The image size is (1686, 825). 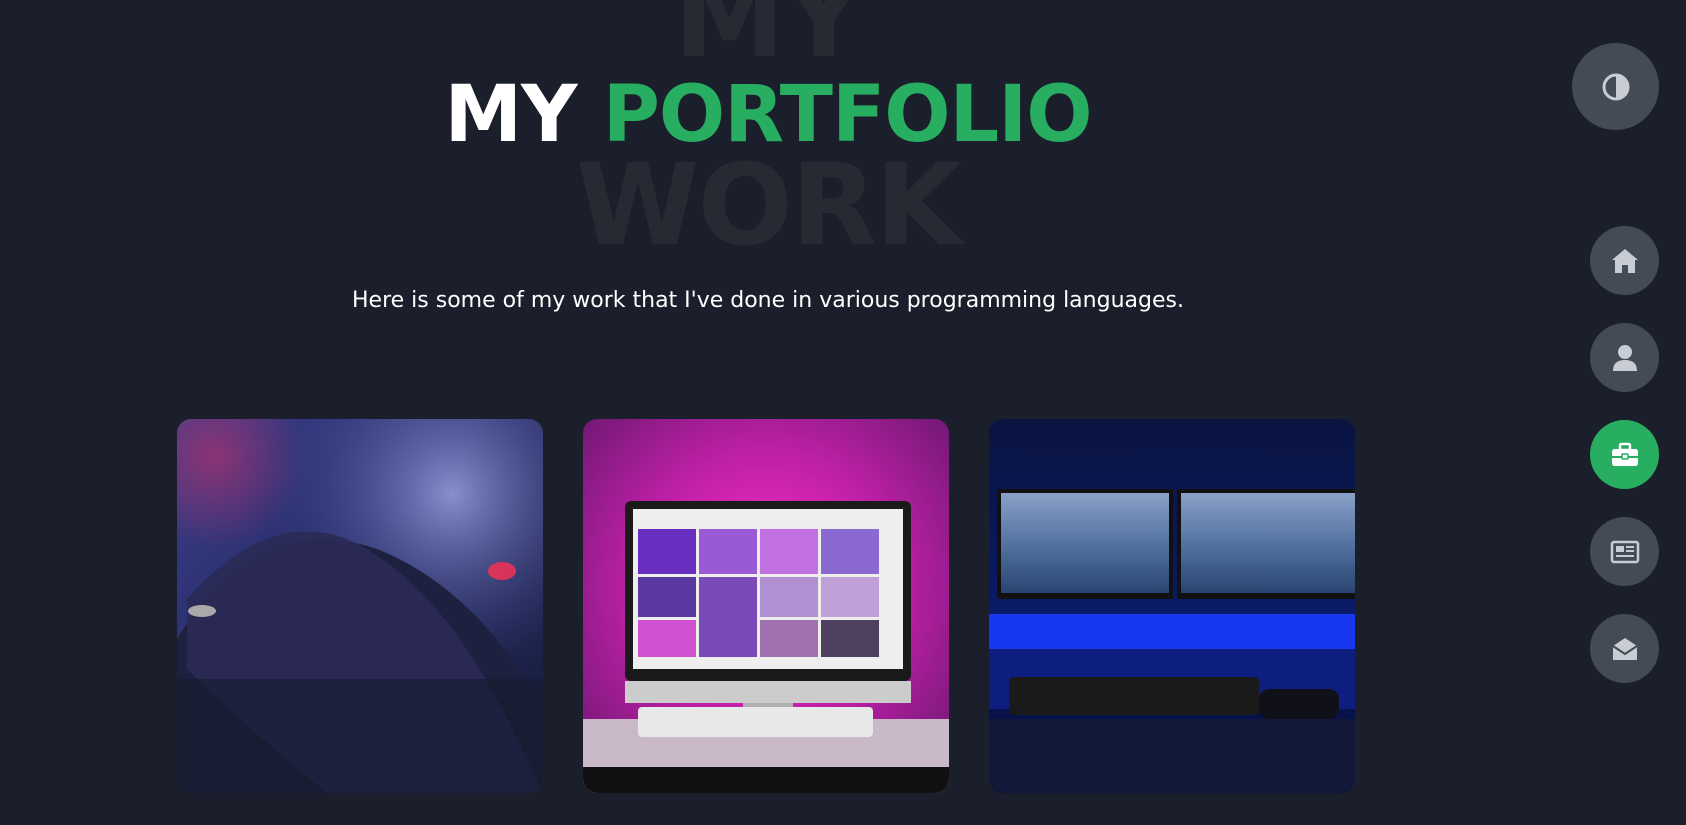 I want to click on nav-item-contact, so click(x=1624, y=648).